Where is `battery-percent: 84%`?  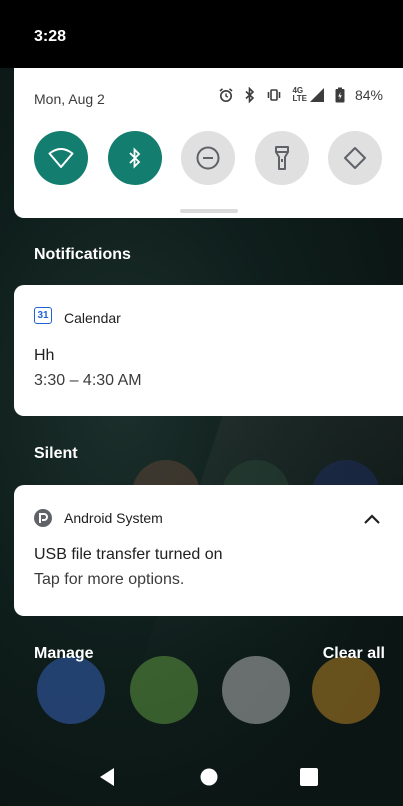
battery-percent: 84% is located at coordinates (368, 95).